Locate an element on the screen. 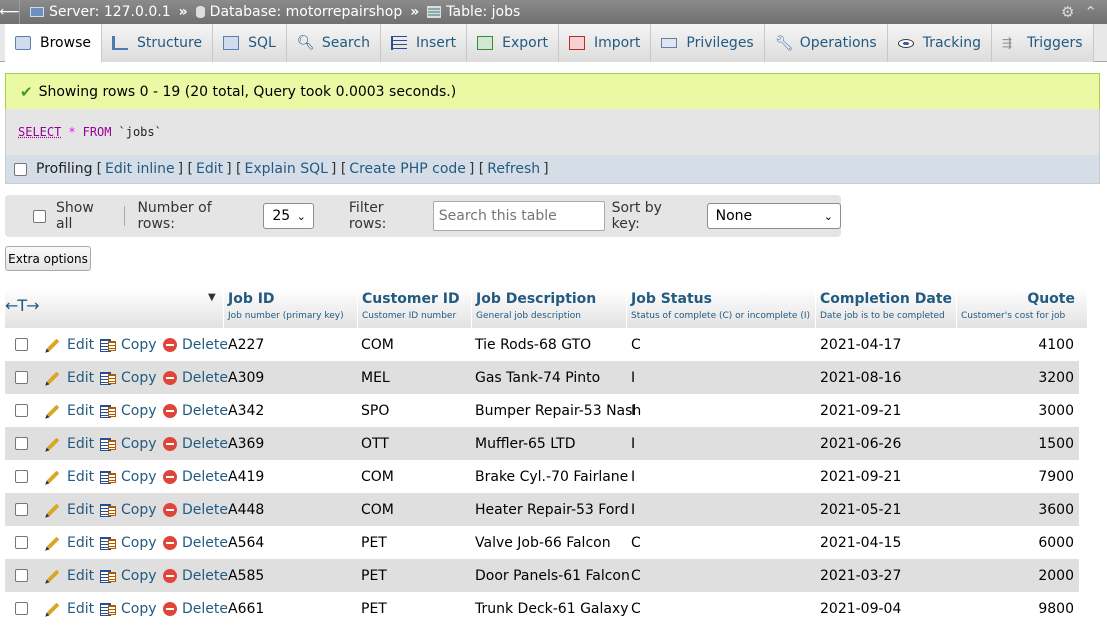 Image resolution: width=1107 pixels, height=626 pixels. column-title: Completion Date is located at coordinates (886, 299).